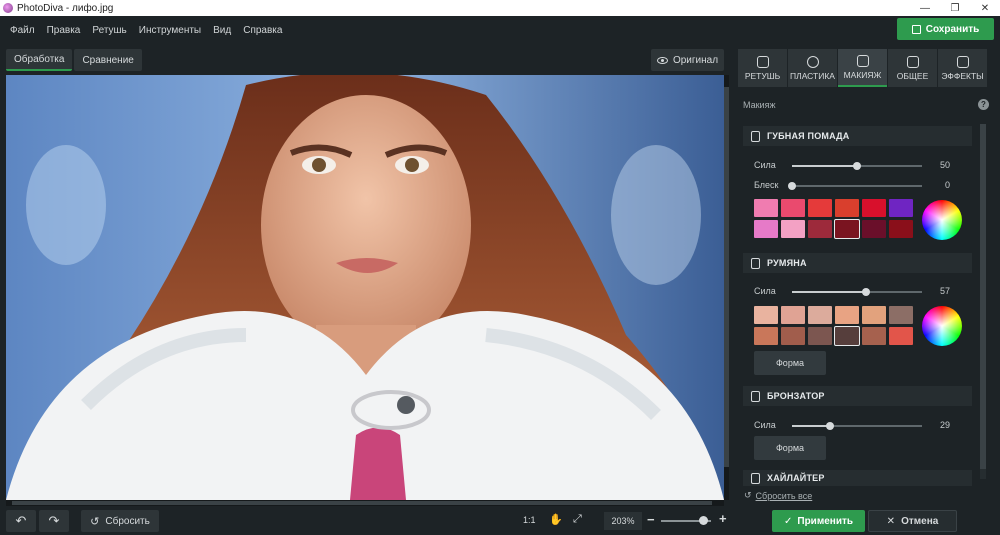  What do you see at coordinates (778, 495) in the screenshot?
I see `reset-all-link: ↺ Сбросить все` at bounding box center [778, 495].